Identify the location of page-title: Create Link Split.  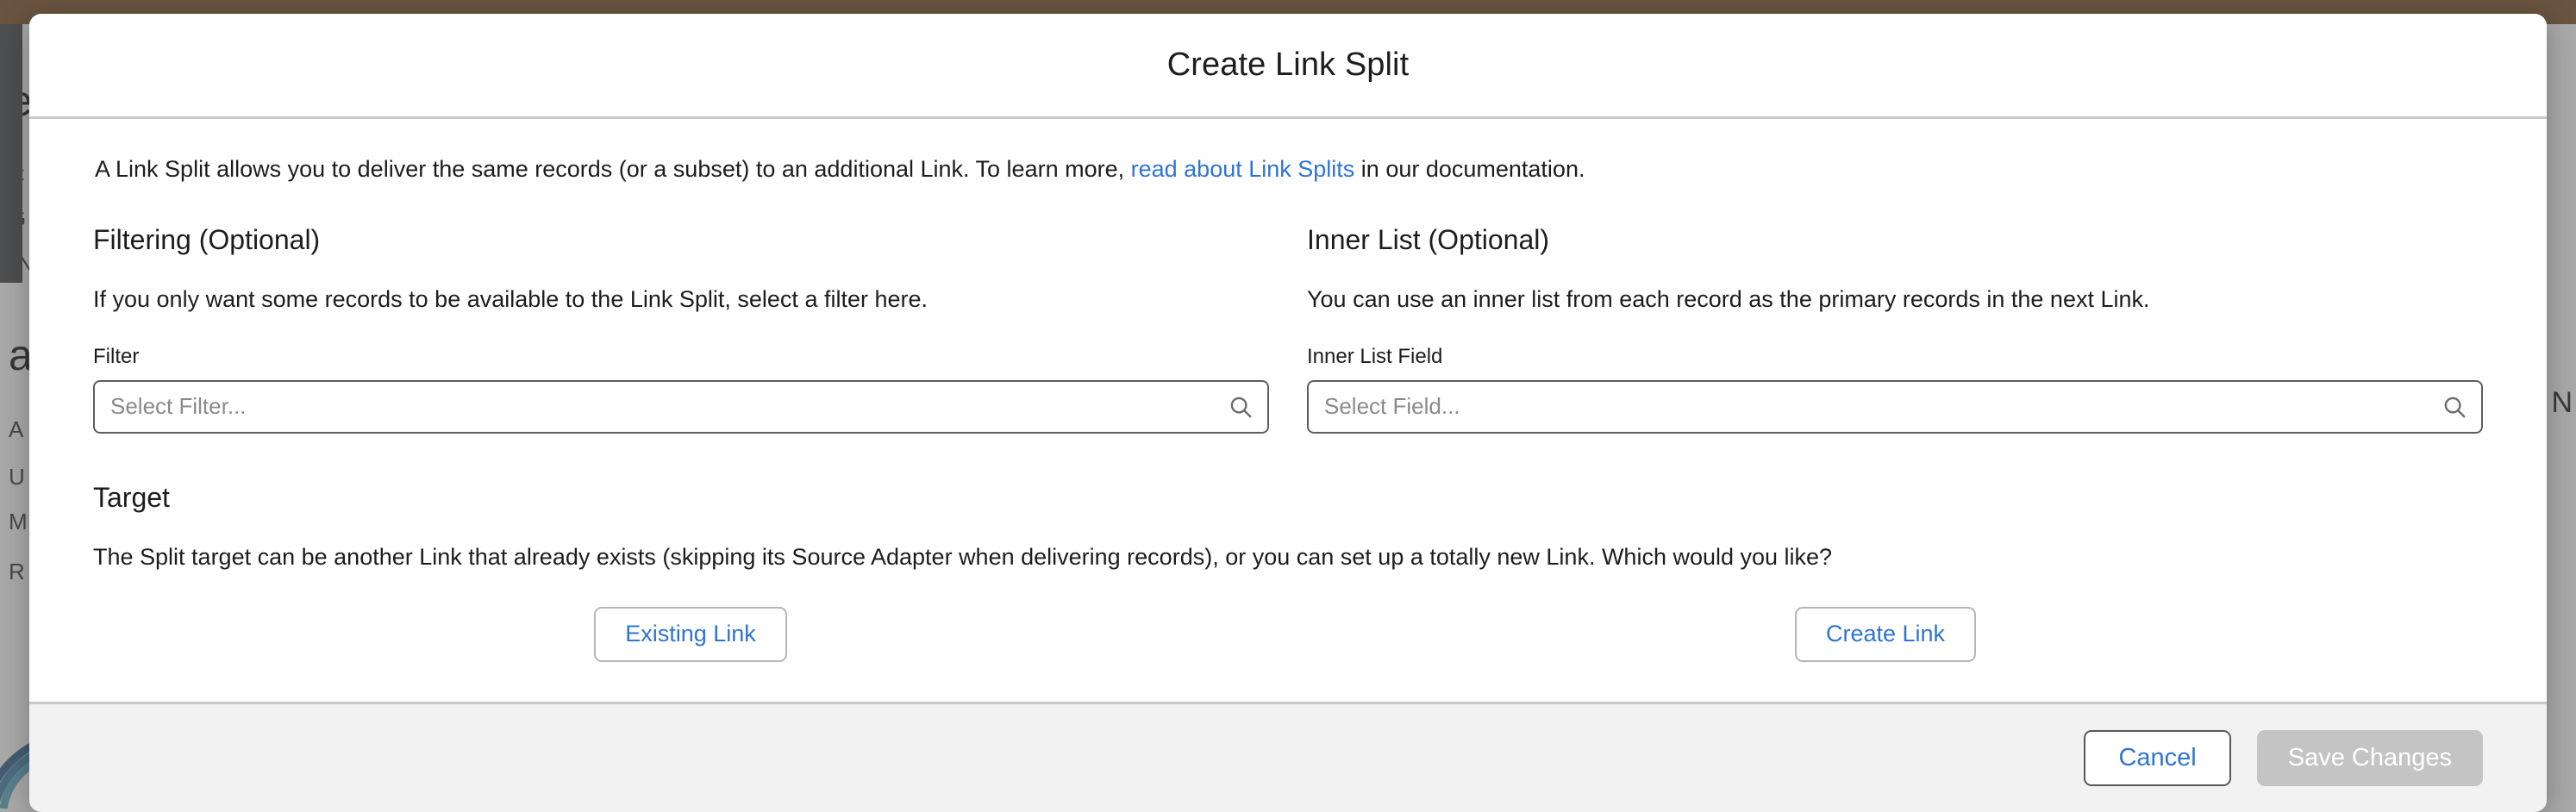
(1288, 65).